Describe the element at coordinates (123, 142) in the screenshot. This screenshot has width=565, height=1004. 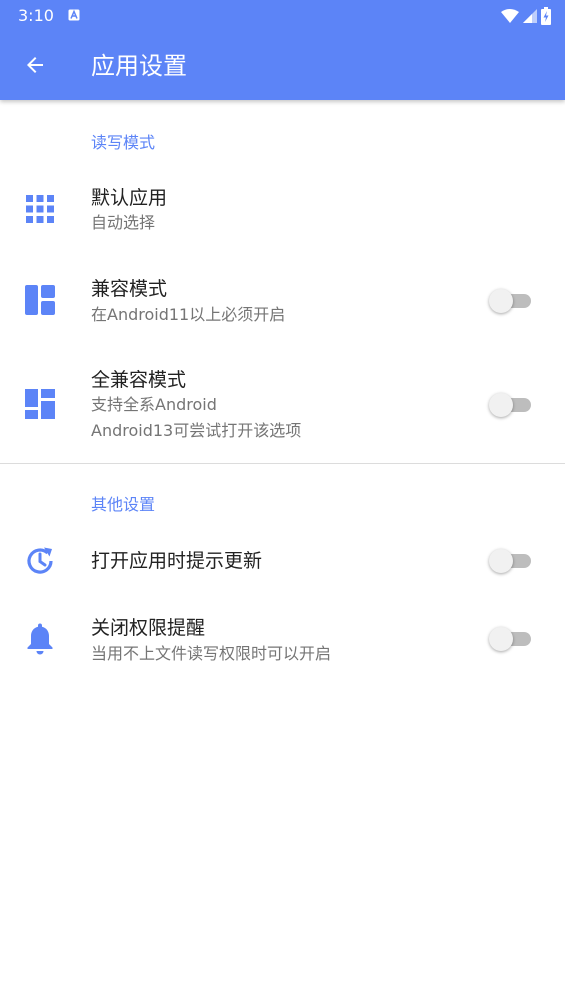
I see `section-header-rw-mode: 读写模式` at that location.